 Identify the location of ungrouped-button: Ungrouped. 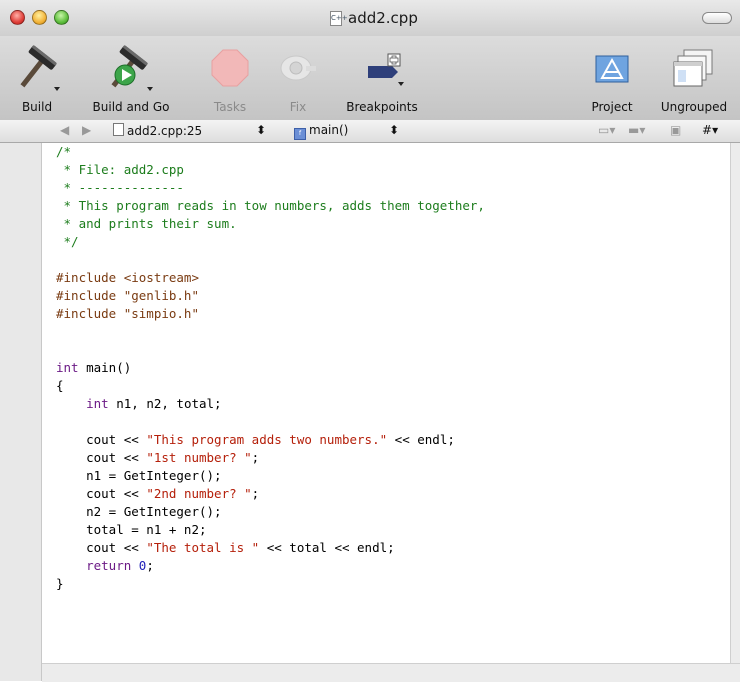
(694, 77).